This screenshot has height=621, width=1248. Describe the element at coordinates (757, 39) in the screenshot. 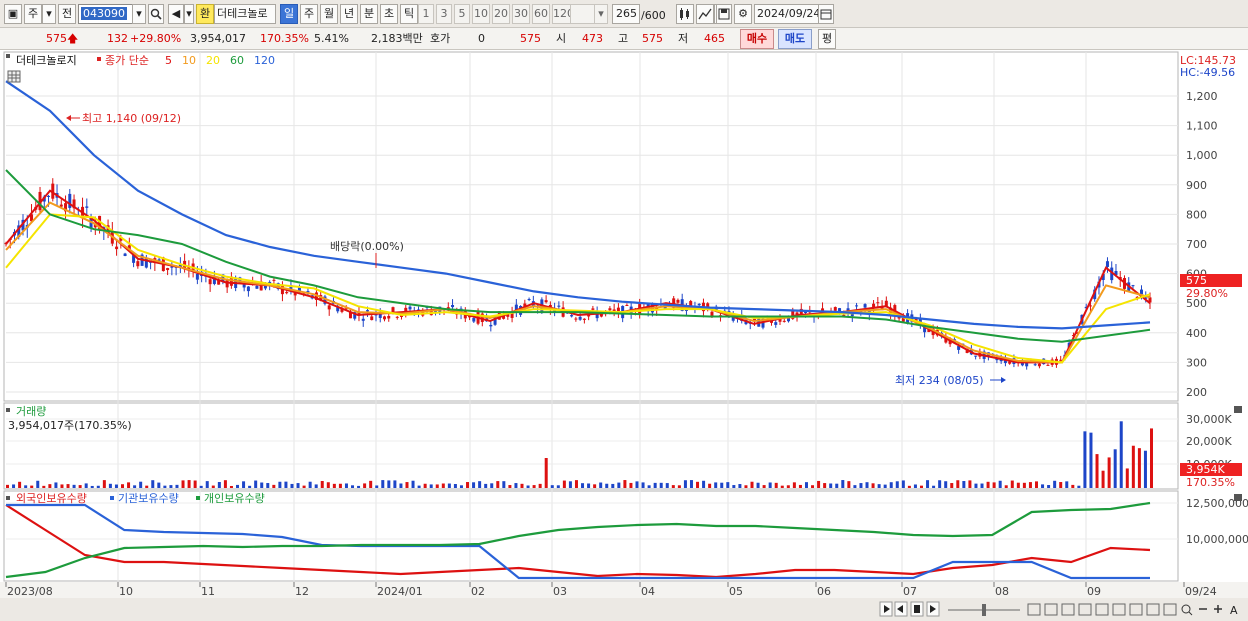

I see `buy-button: 매수` at that location.